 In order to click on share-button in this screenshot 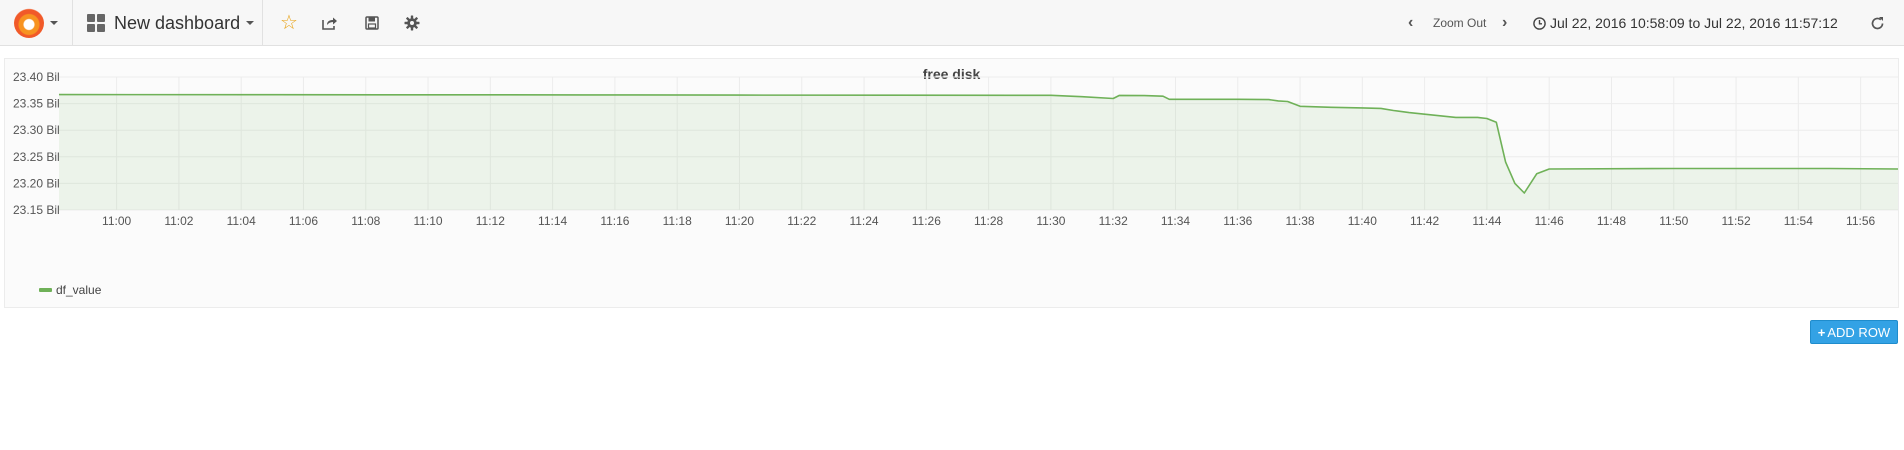, I will do `click(330, 23)`.